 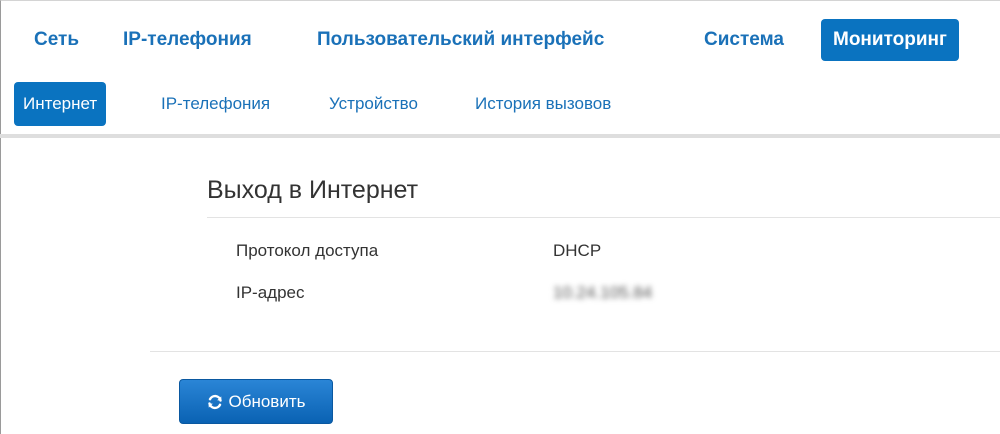 I want to click on title-divider, so click(x=603, y=217).